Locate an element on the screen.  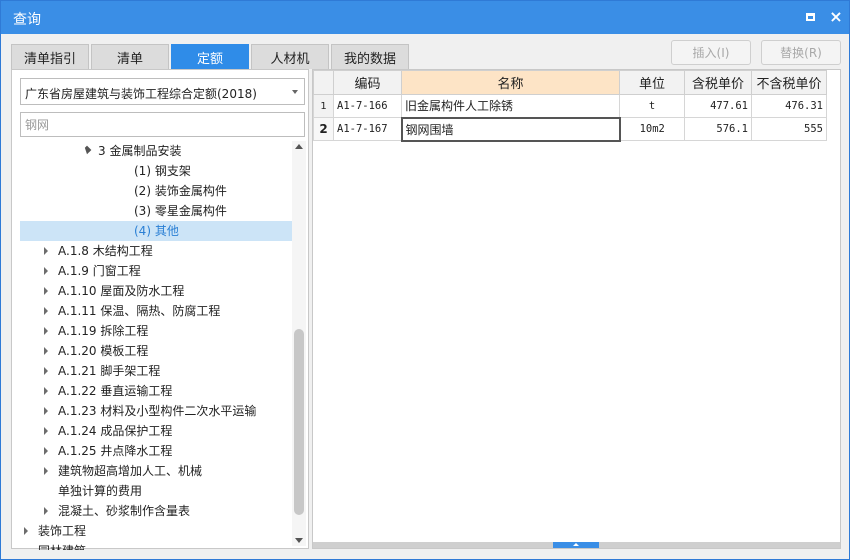
column-header-code: 编码 is located at coordinates (367, 82).